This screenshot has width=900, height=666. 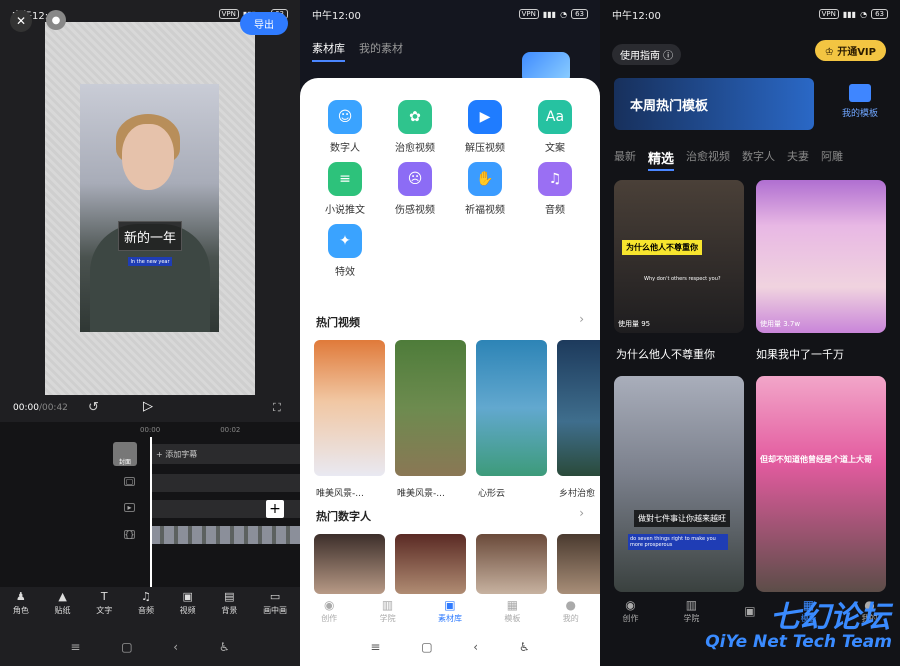 What do you see at coordinates (277, 408) in the screenshot?
I see `fullscreen-icon: ⛶` at bounding box center [277, 408].